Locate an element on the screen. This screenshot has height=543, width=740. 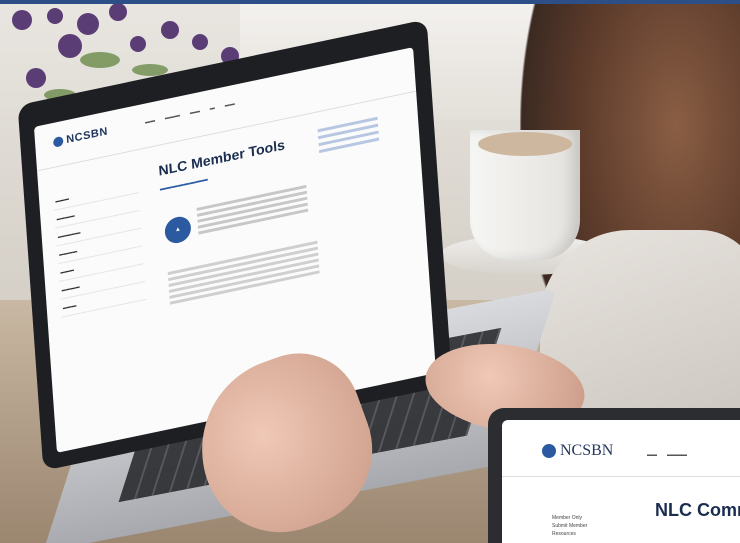
tablet-nav-placeholder: ▬▬ ▬▬▬▬ is located at coordinates (672, 455).